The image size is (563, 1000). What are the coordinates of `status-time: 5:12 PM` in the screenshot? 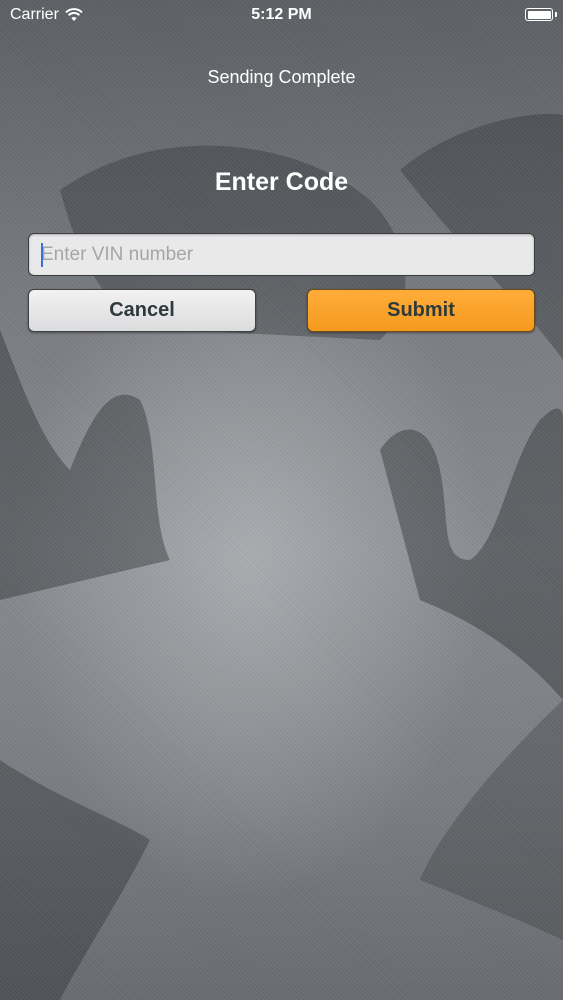 It's located at (281, 14).